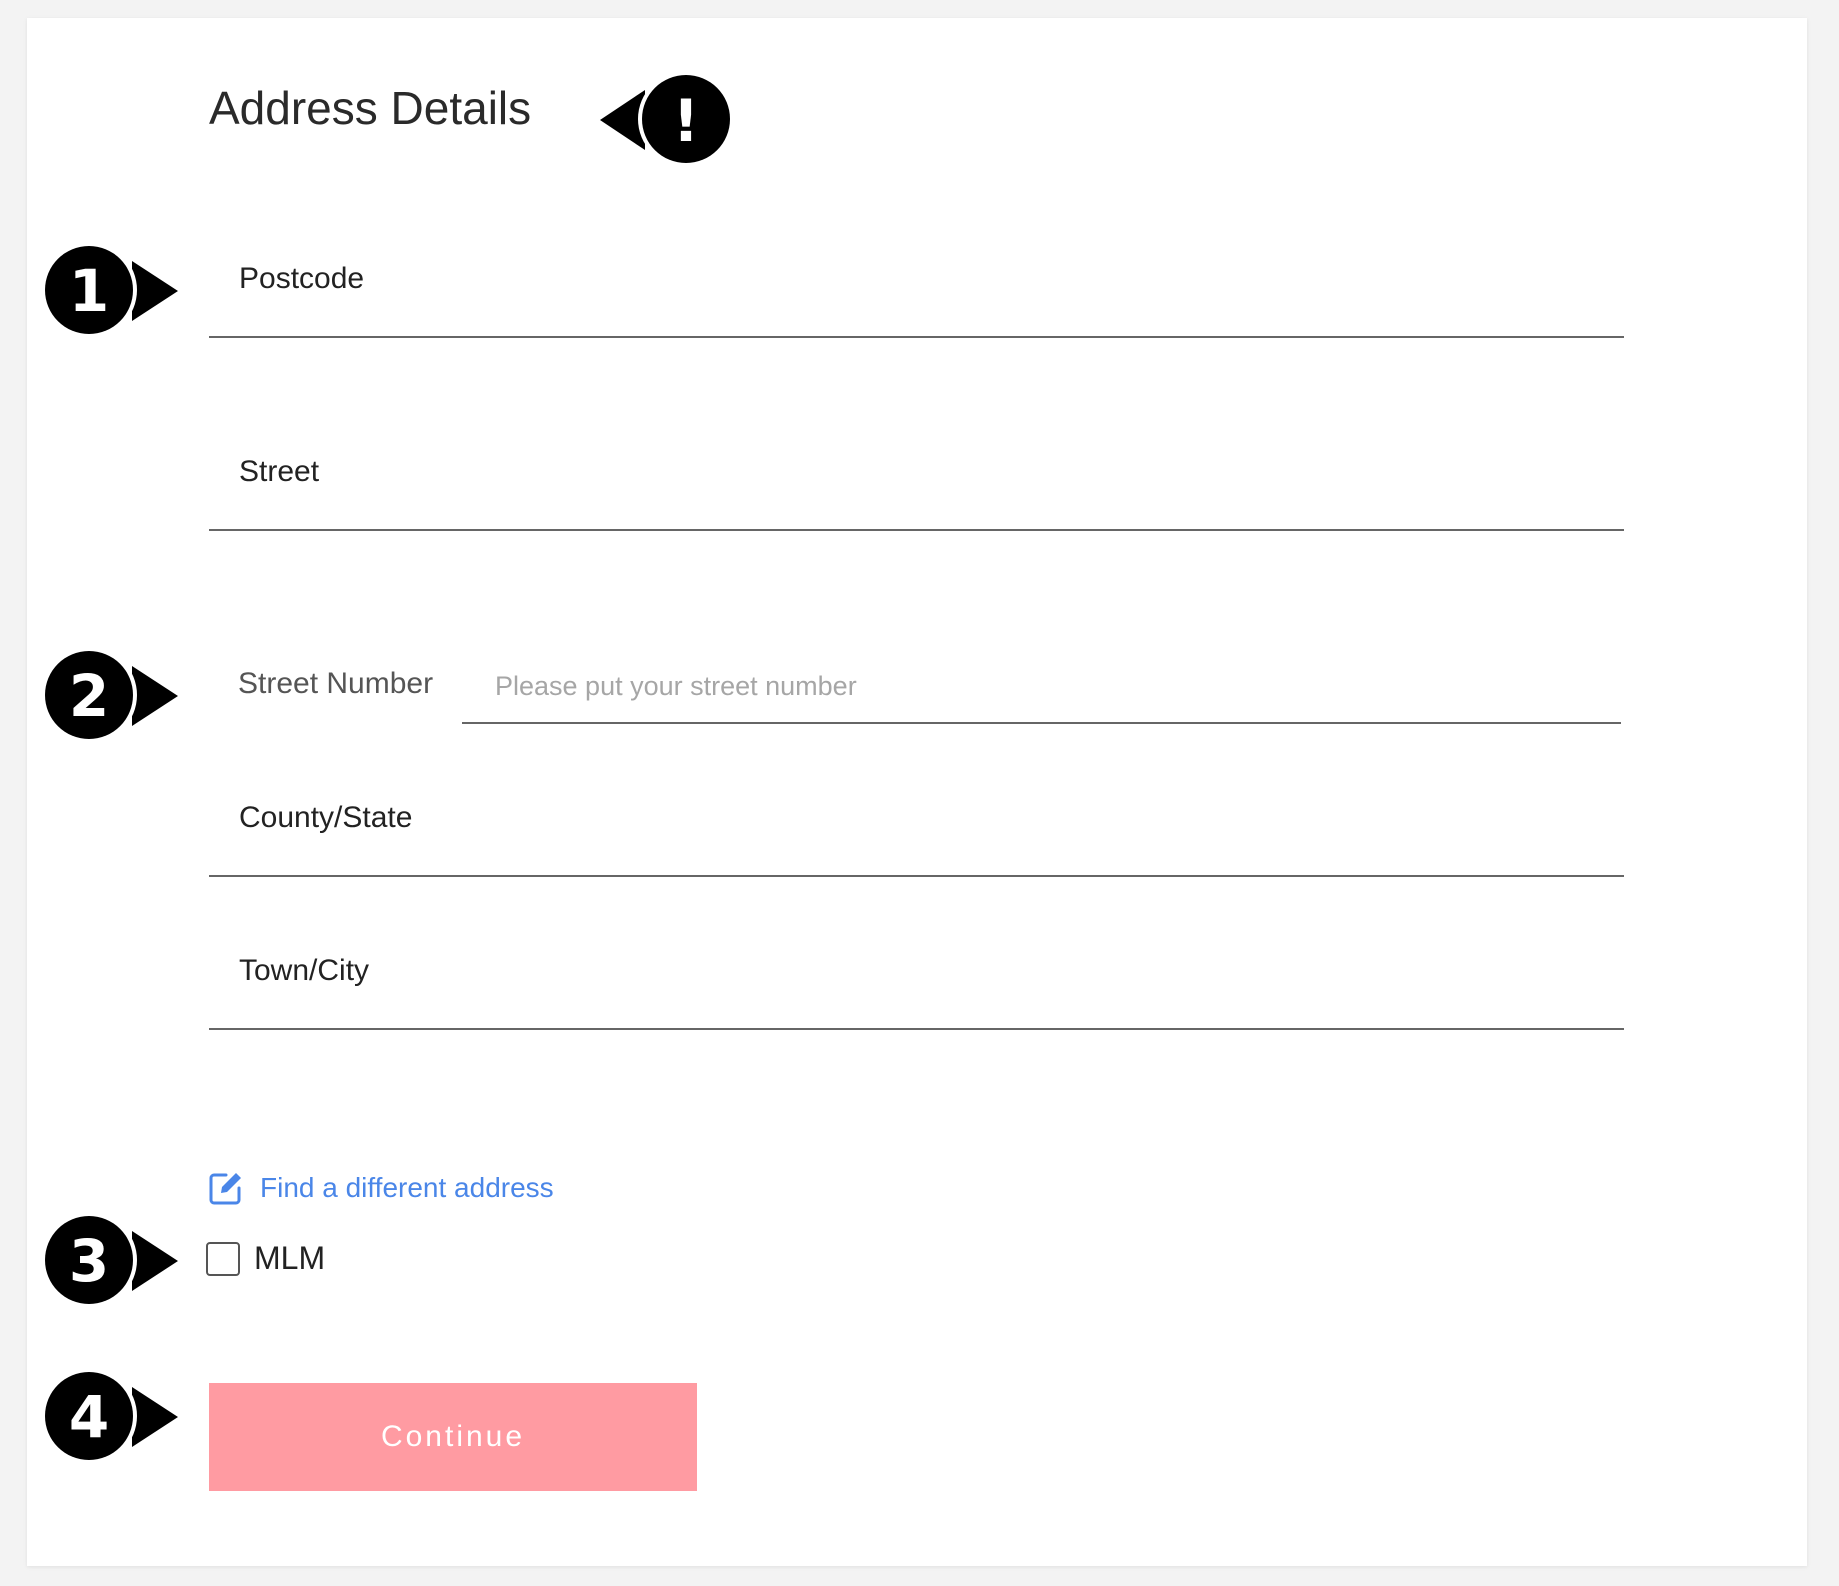 The width and height of the screenshot is (1839, 1586). I want to click on marker-text: !, so click(686, 121).